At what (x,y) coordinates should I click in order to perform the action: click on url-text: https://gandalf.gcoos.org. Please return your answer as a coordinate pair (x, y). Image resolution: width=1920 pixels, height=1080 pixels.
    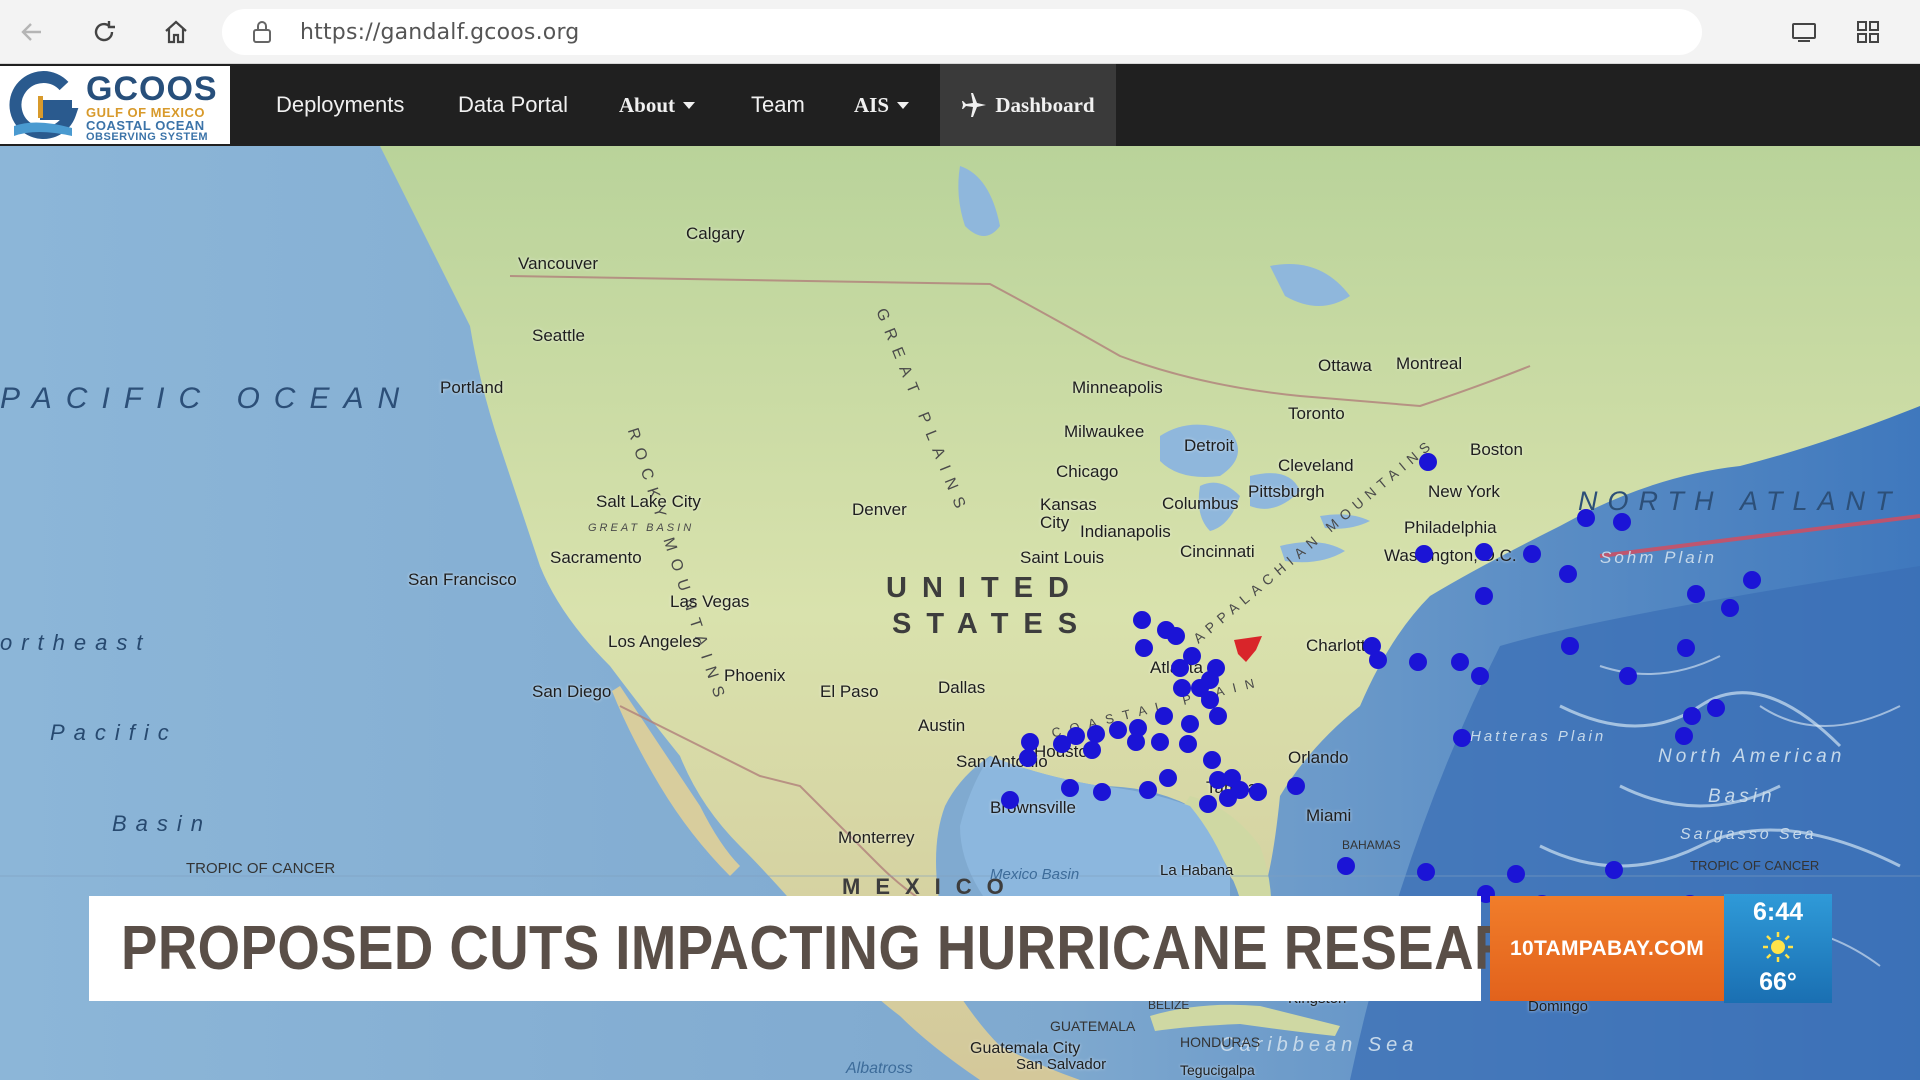
    Looking at the image, I should click on (439, 32).